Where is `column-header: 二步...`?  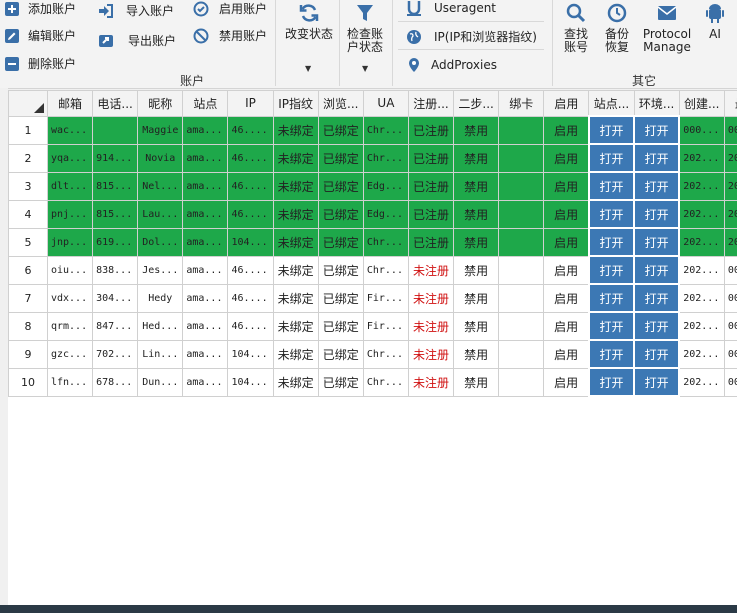 column-header: 二步... is located at coordinates (476, 103).